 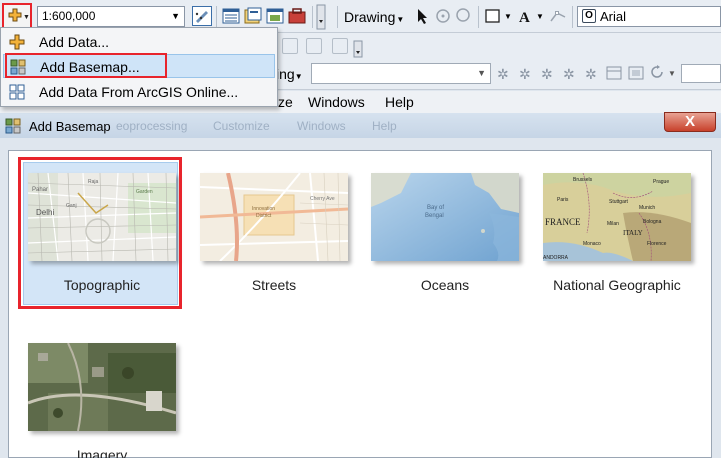 What do you see at coordinates (556, 258) in the screenshot?
I see `map-label: ANDORRA` at bounding box center [556, 258].